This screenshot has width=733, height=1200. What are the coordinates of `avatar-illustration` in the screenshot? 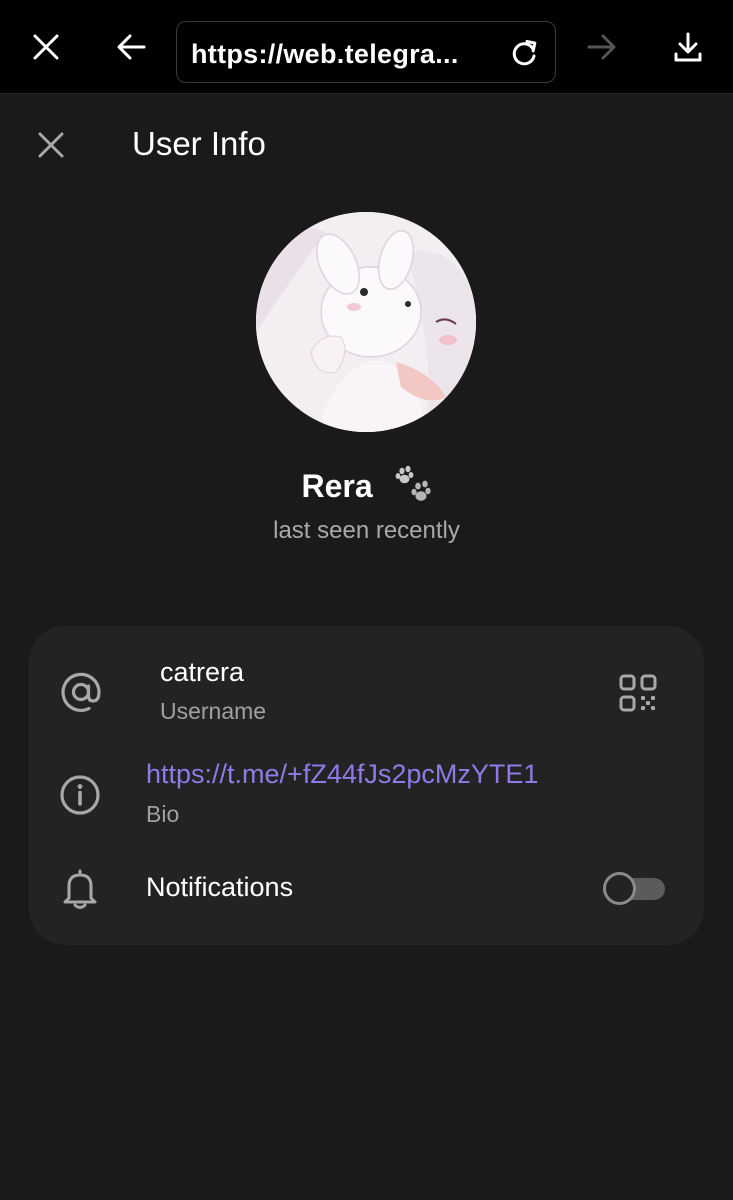 It's located at (366, 322).